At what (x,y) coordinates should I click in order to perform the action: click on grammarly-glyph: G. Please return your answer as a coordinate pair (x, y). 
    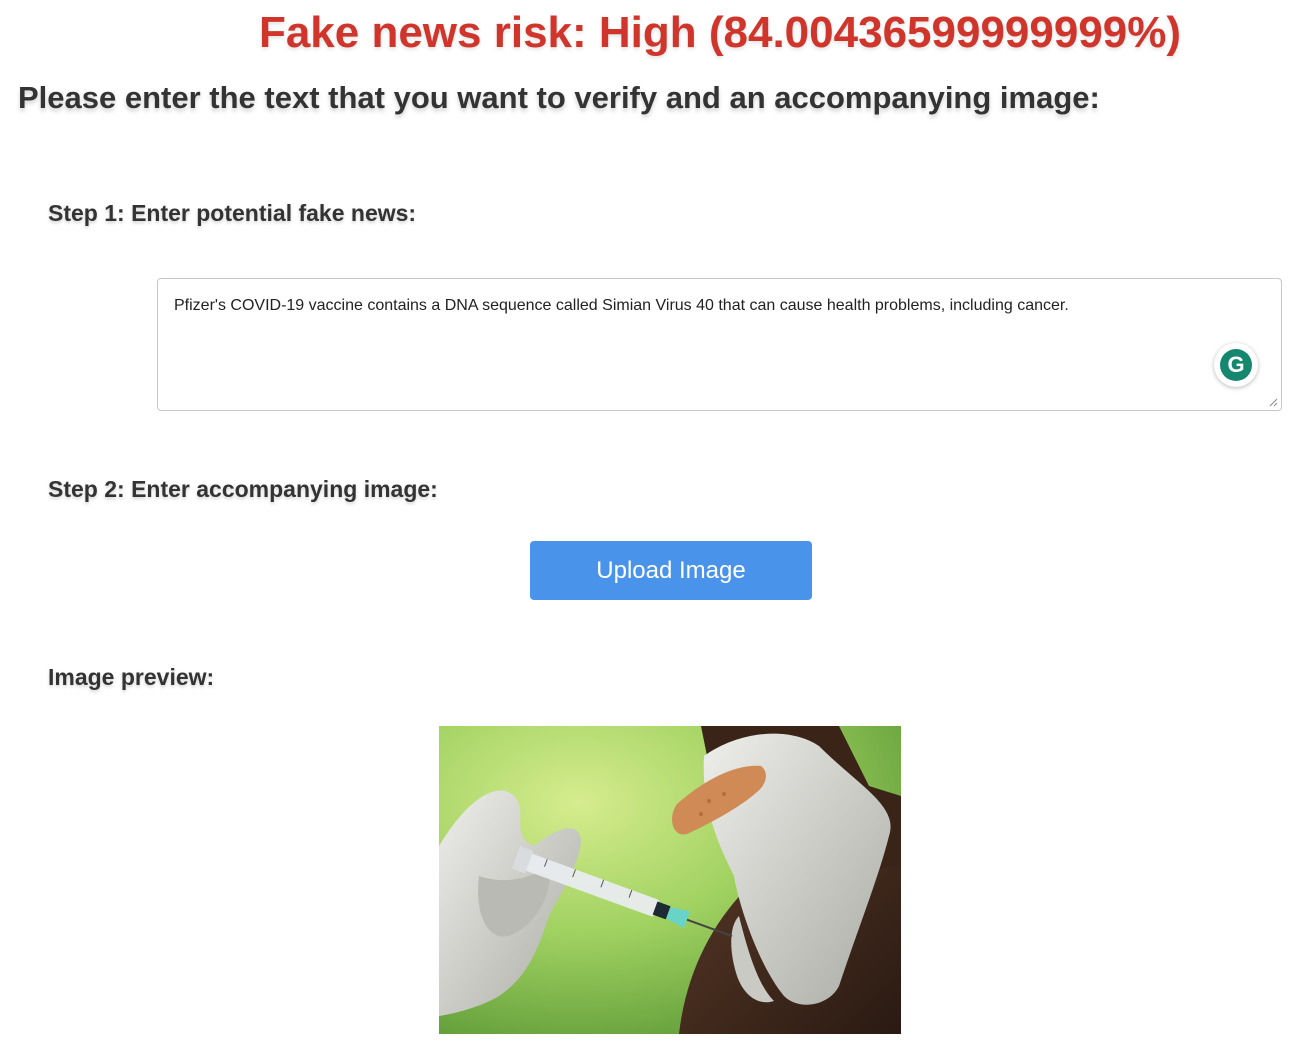
    Looking at the image, I should click on (1236, 365).